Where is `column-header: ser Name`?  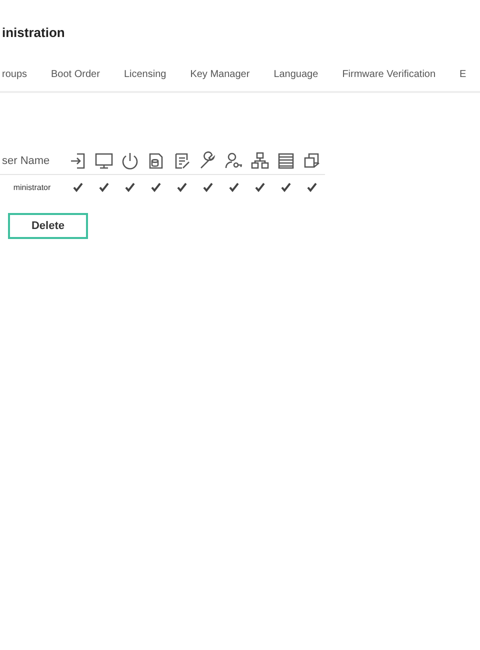
column-header: ser Name is located at coordinates (26, 161).